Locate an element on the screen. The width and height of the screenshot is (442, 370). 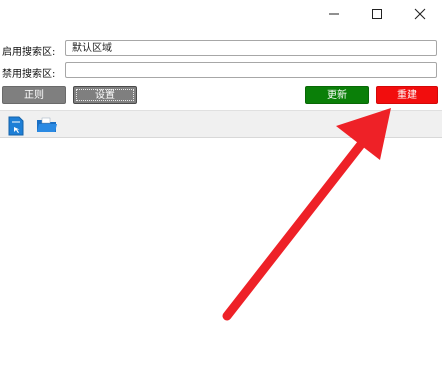
document-button is located at coordinates (16, 127).